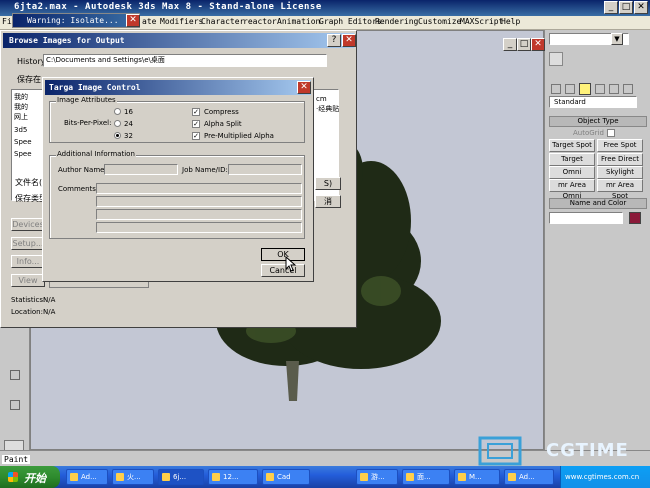 The width and height of the screenshot is (650, 488). I want to click on object-type-rollout: Object Type, so click(598, 121).